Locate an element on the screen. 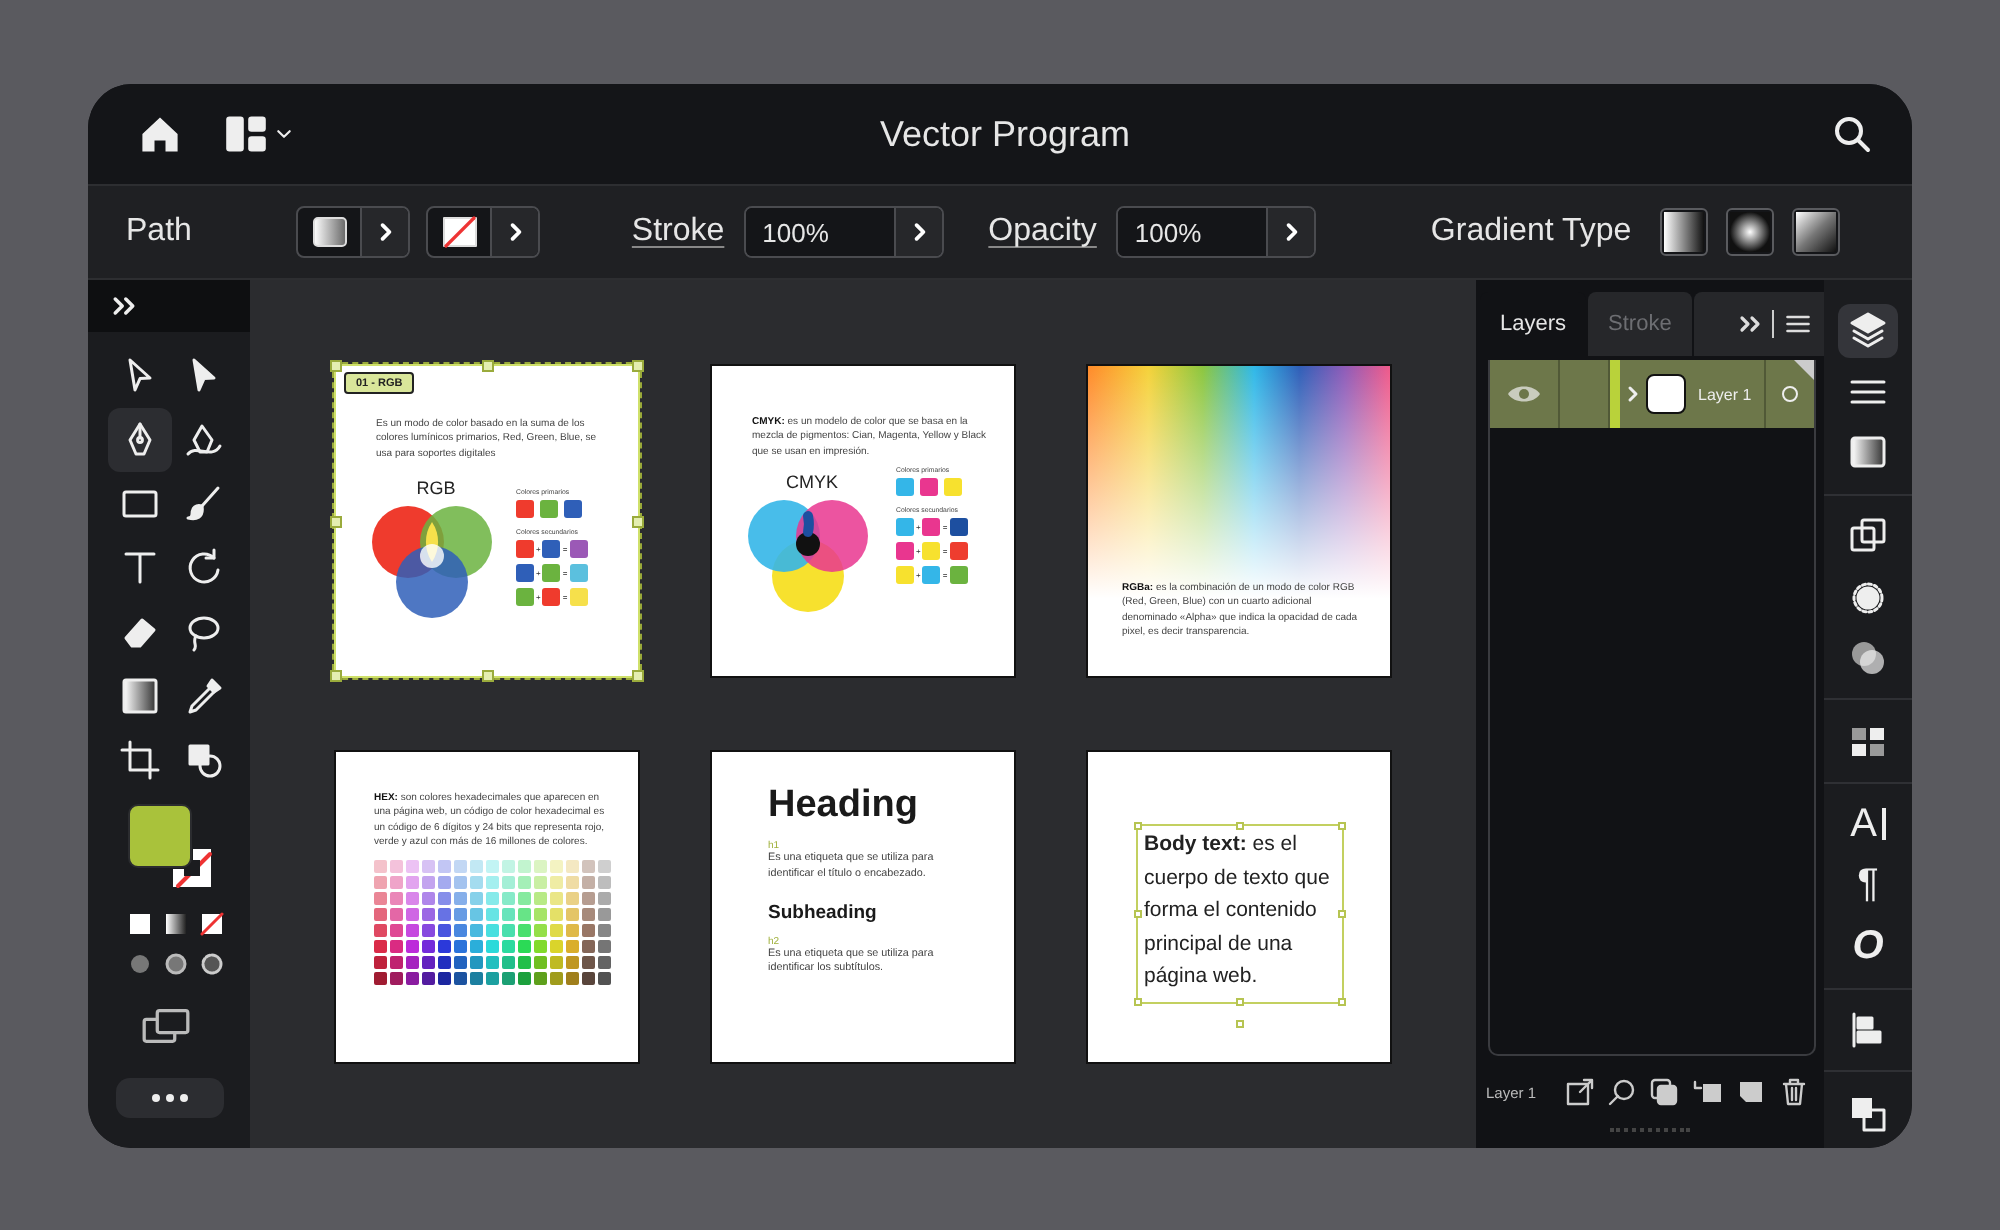 The width and height of the screenshot is (2000, 1230). fill-options-button is located at coordinates (385, 232).